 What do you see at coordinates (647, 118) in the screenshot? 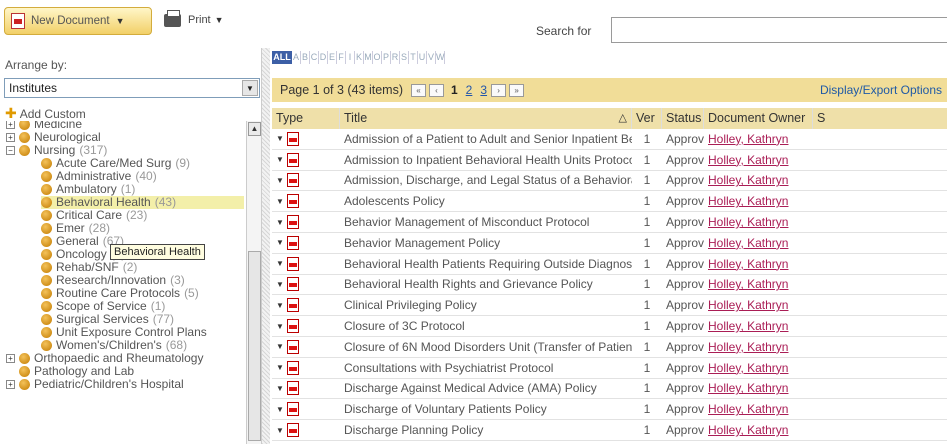
I see `column-header-ver: Ver` at bounding box center [647, 118].